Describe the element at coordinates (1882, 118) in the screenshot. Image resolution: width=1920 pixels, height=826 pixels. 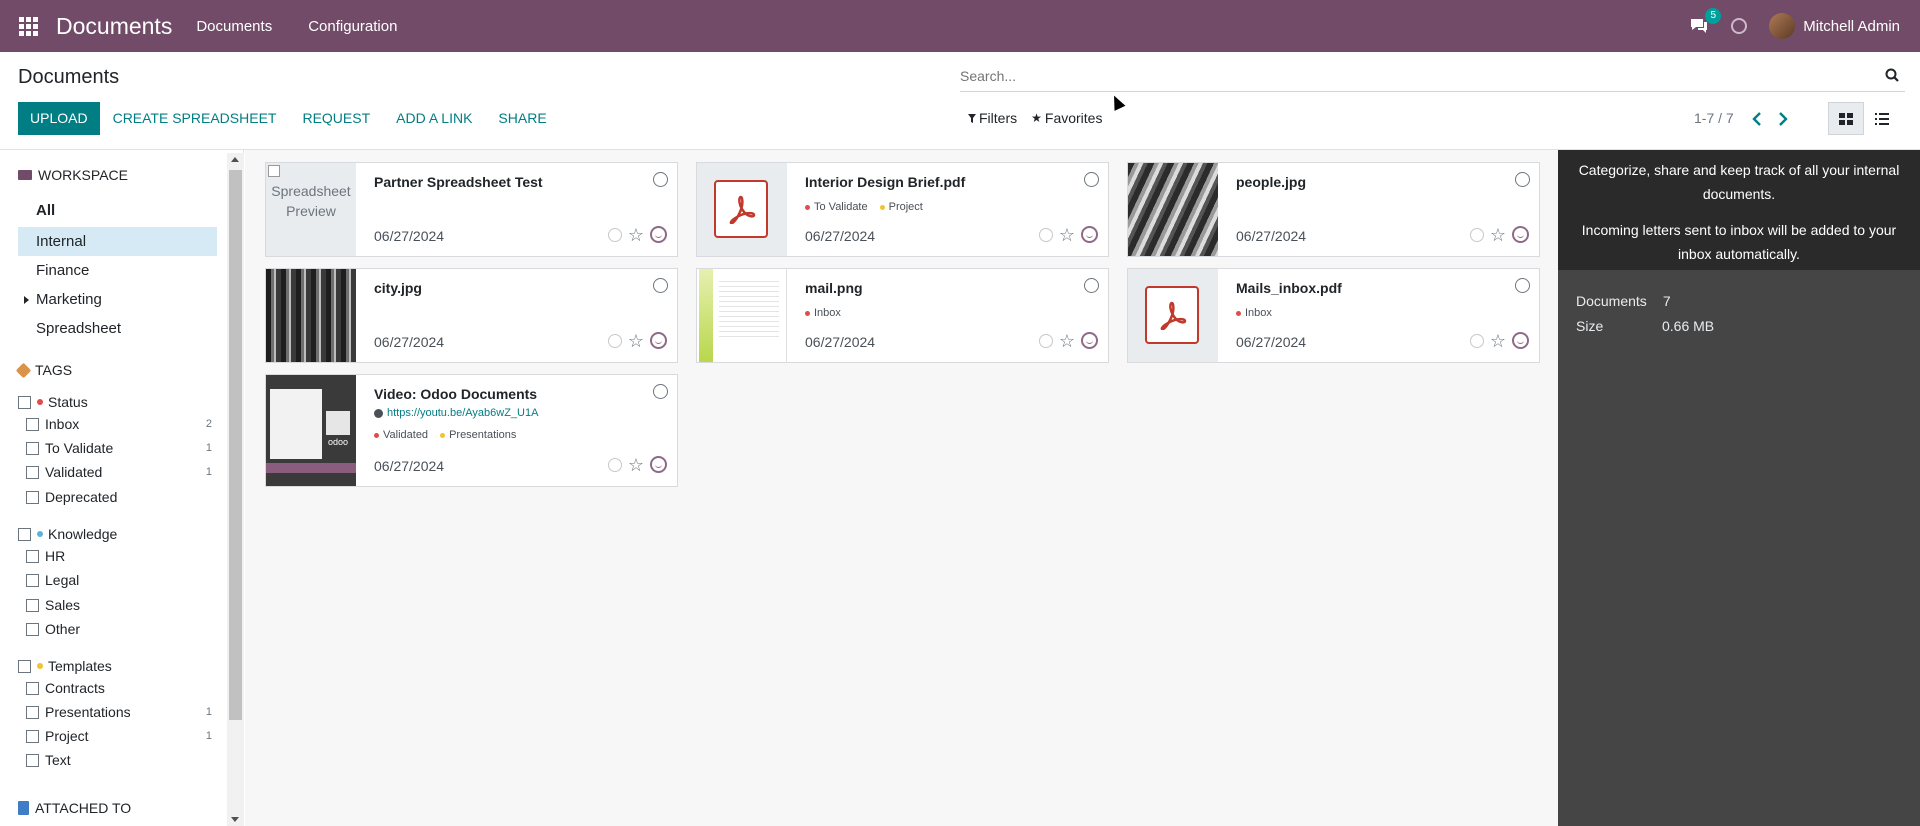
I see `list-view-button` at that location.